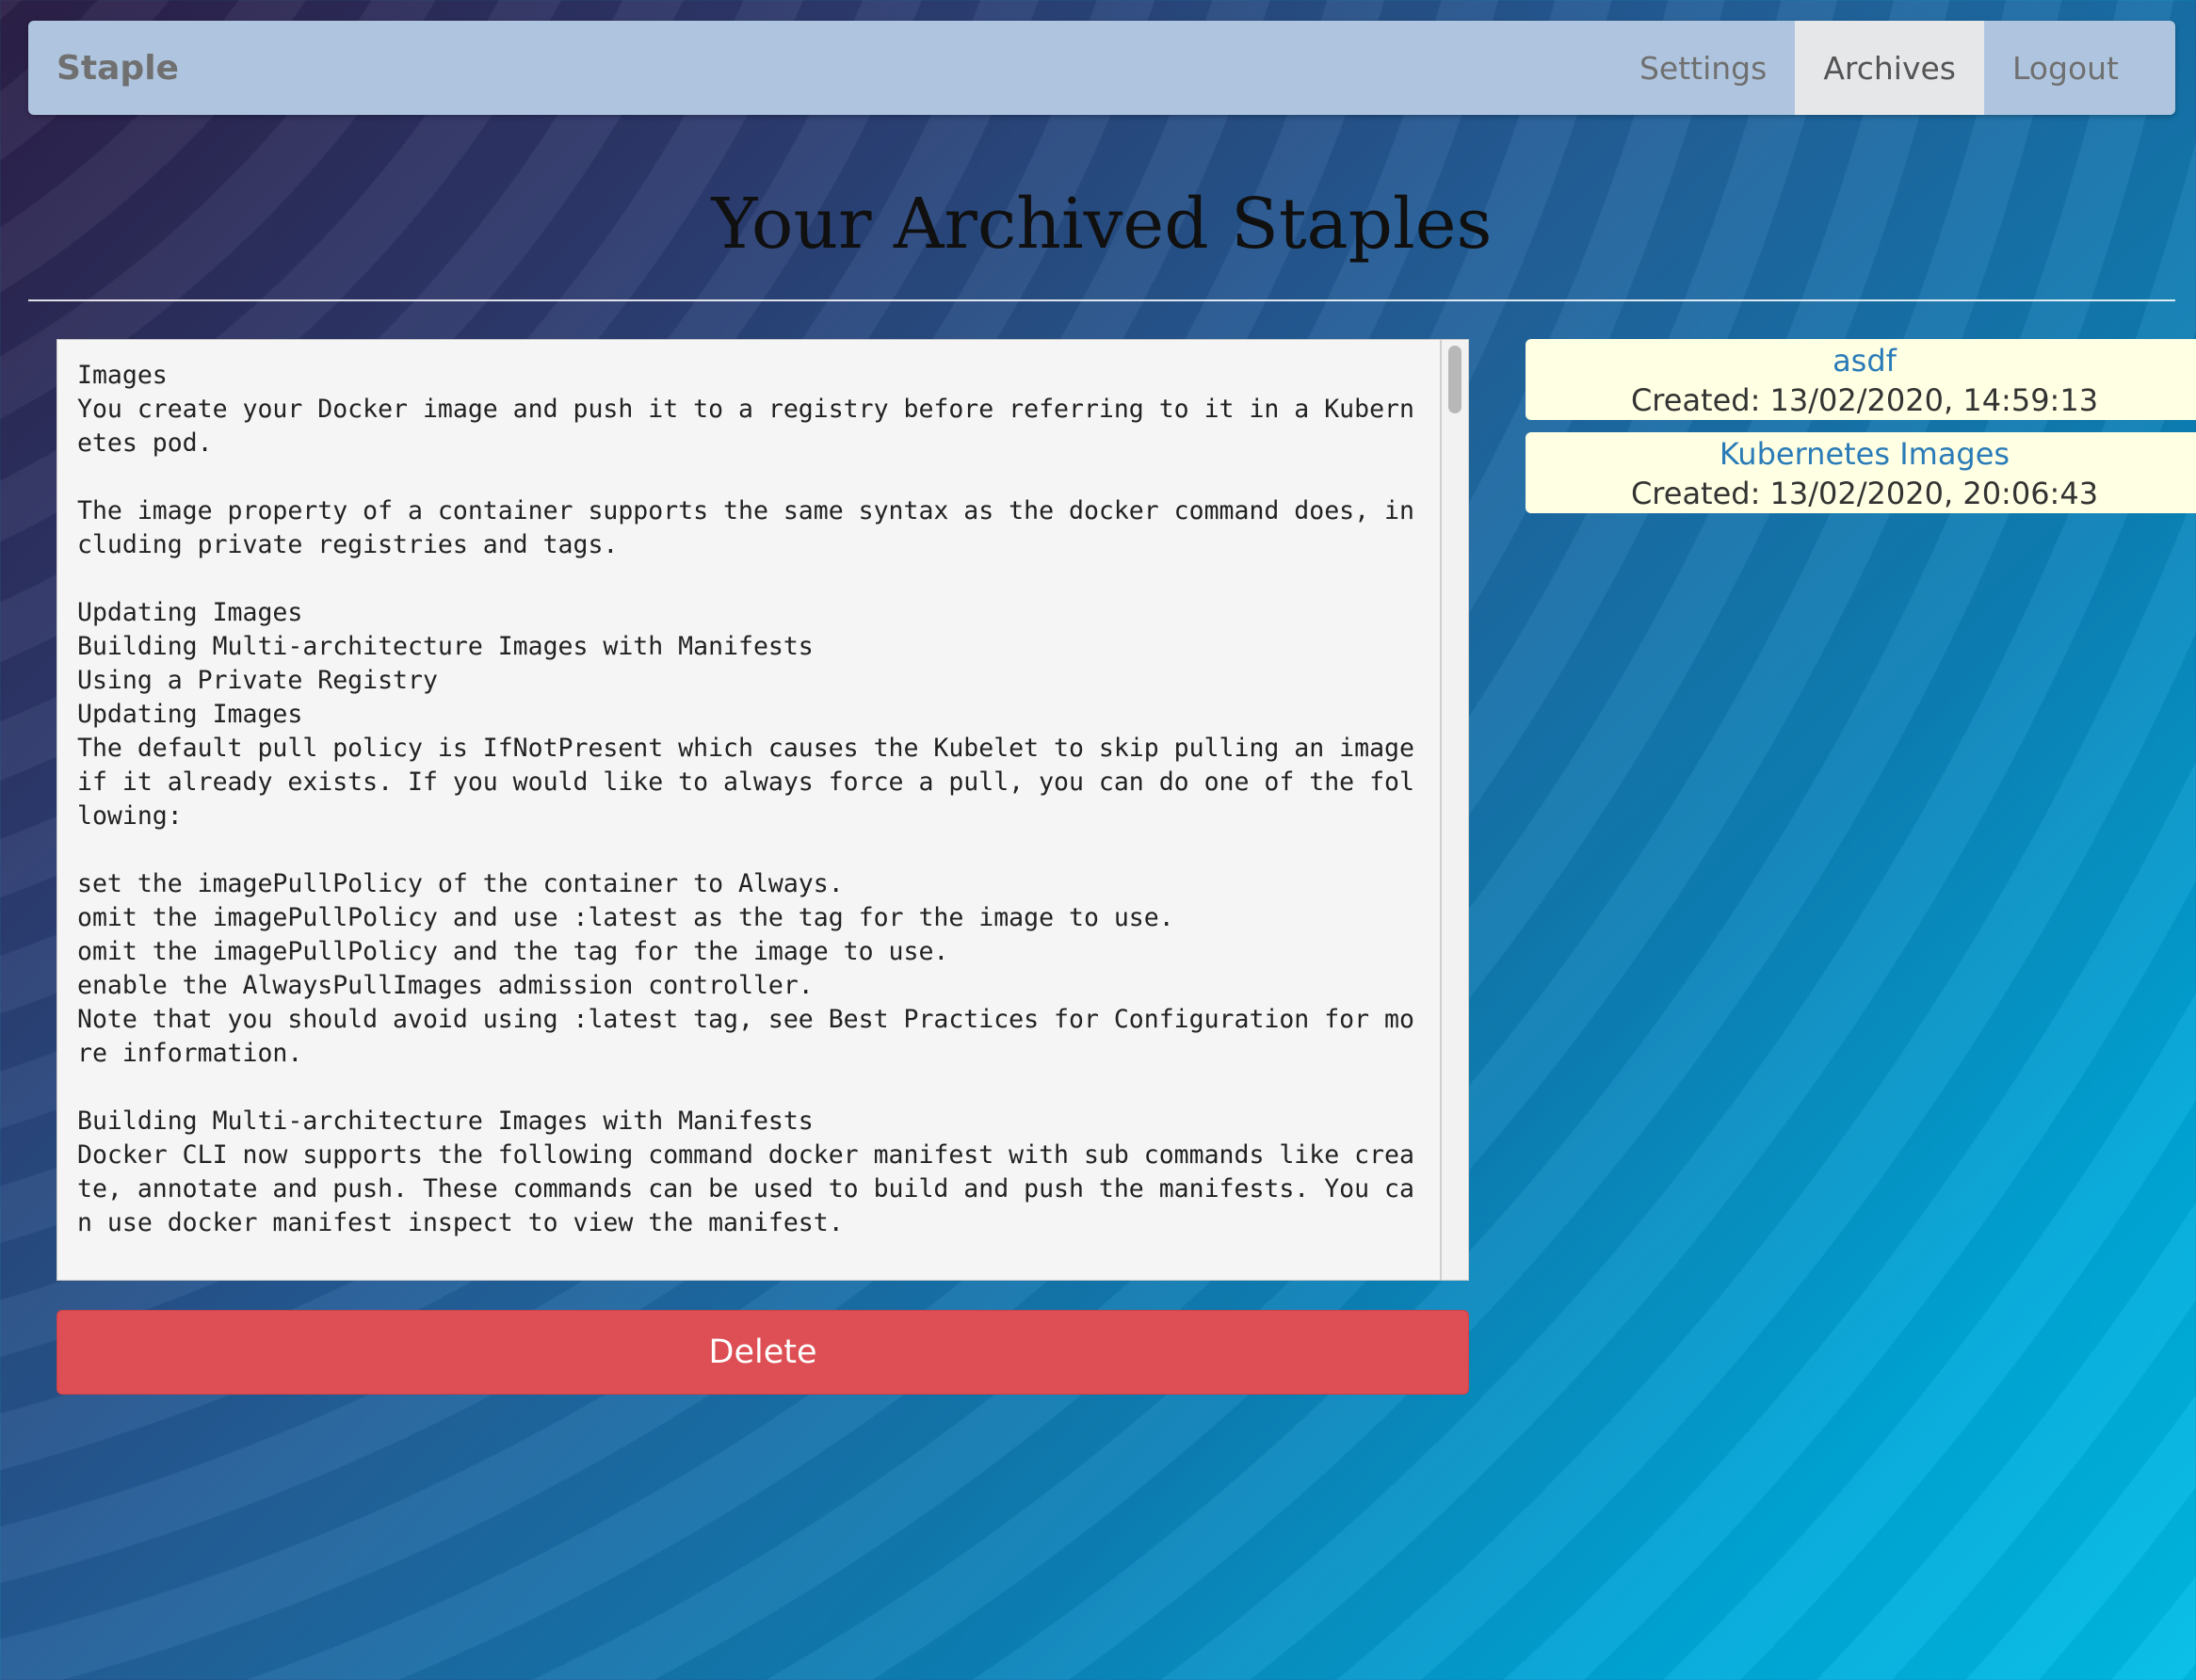 Image resolution: width=2196 pixels, height=1680 pixels. I want to click on staple-title-link: Kubernetes Images, so click(1861, 454).